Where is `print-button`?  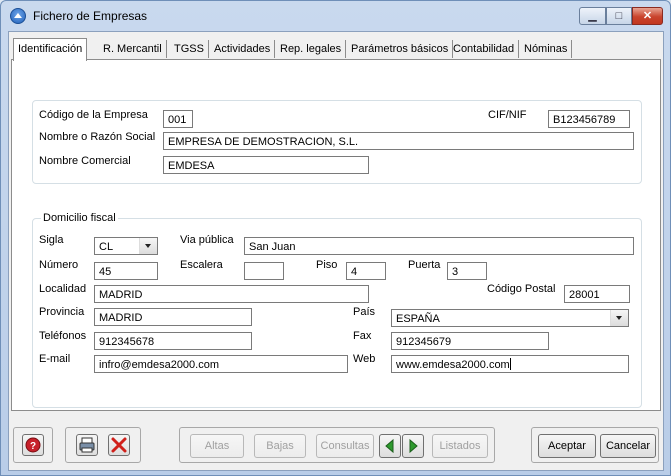 print-button is located at coordinates (87, 445).